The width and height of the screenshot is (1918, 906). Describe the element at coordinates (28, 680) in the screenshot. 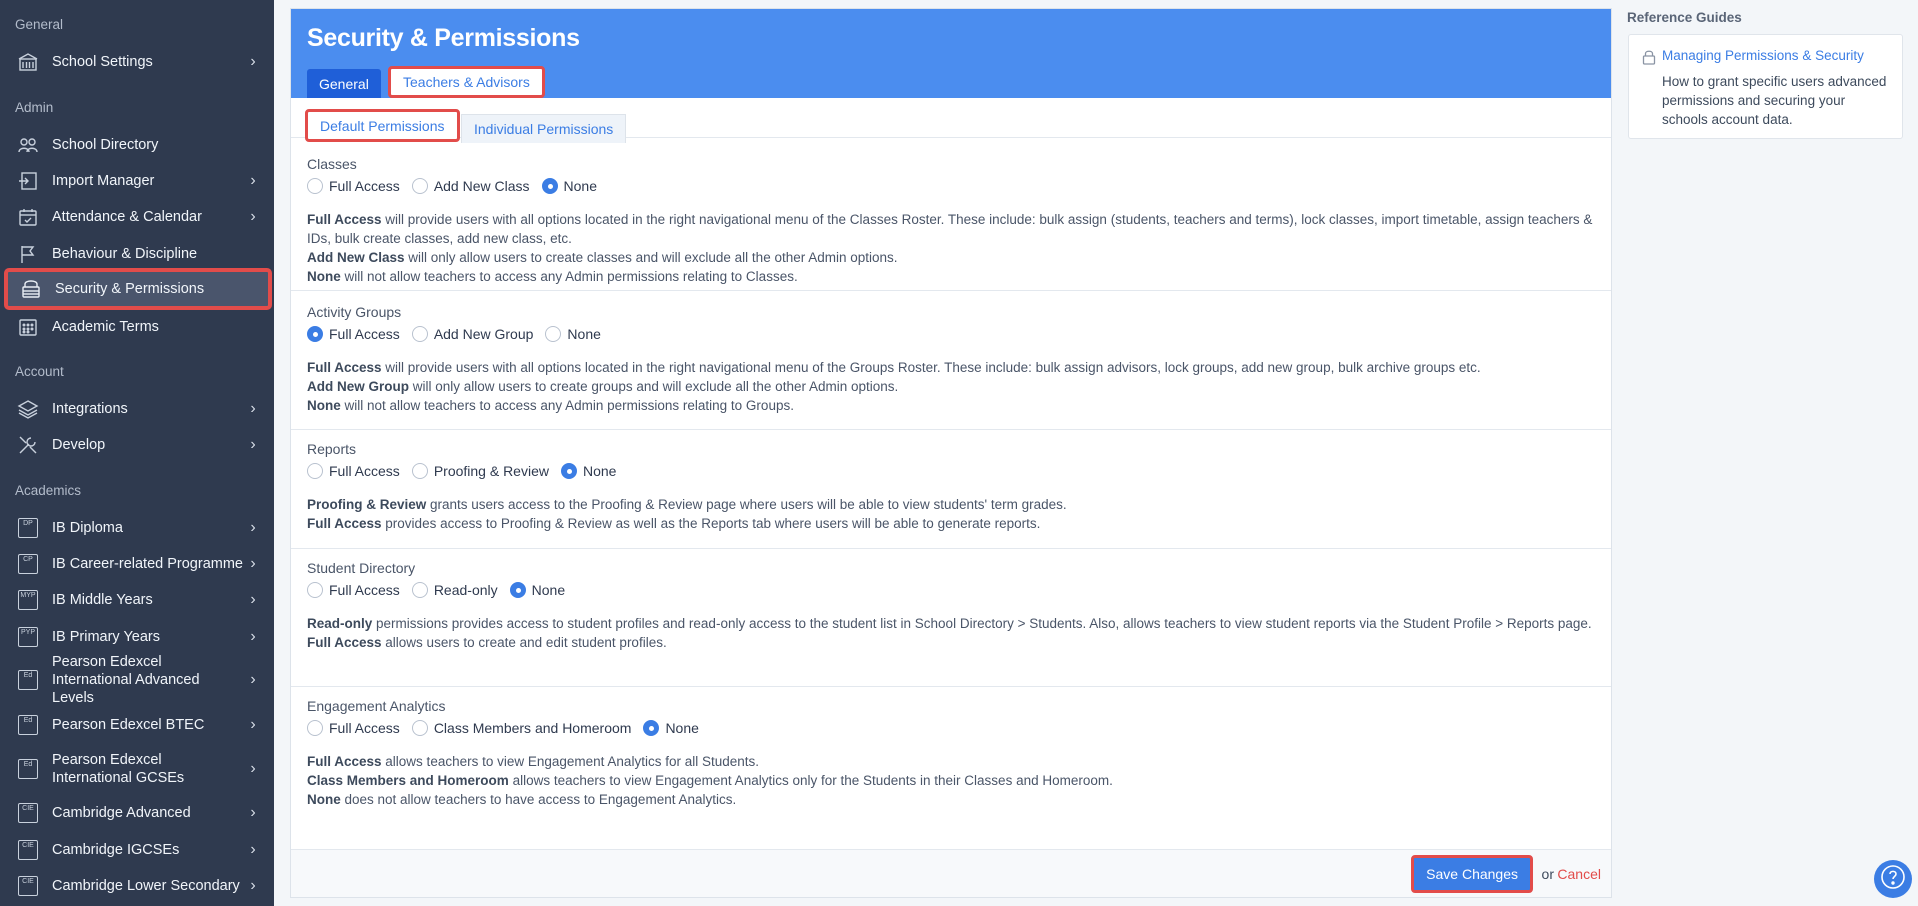

I see `ed-badge-icon: Ed` at that location.